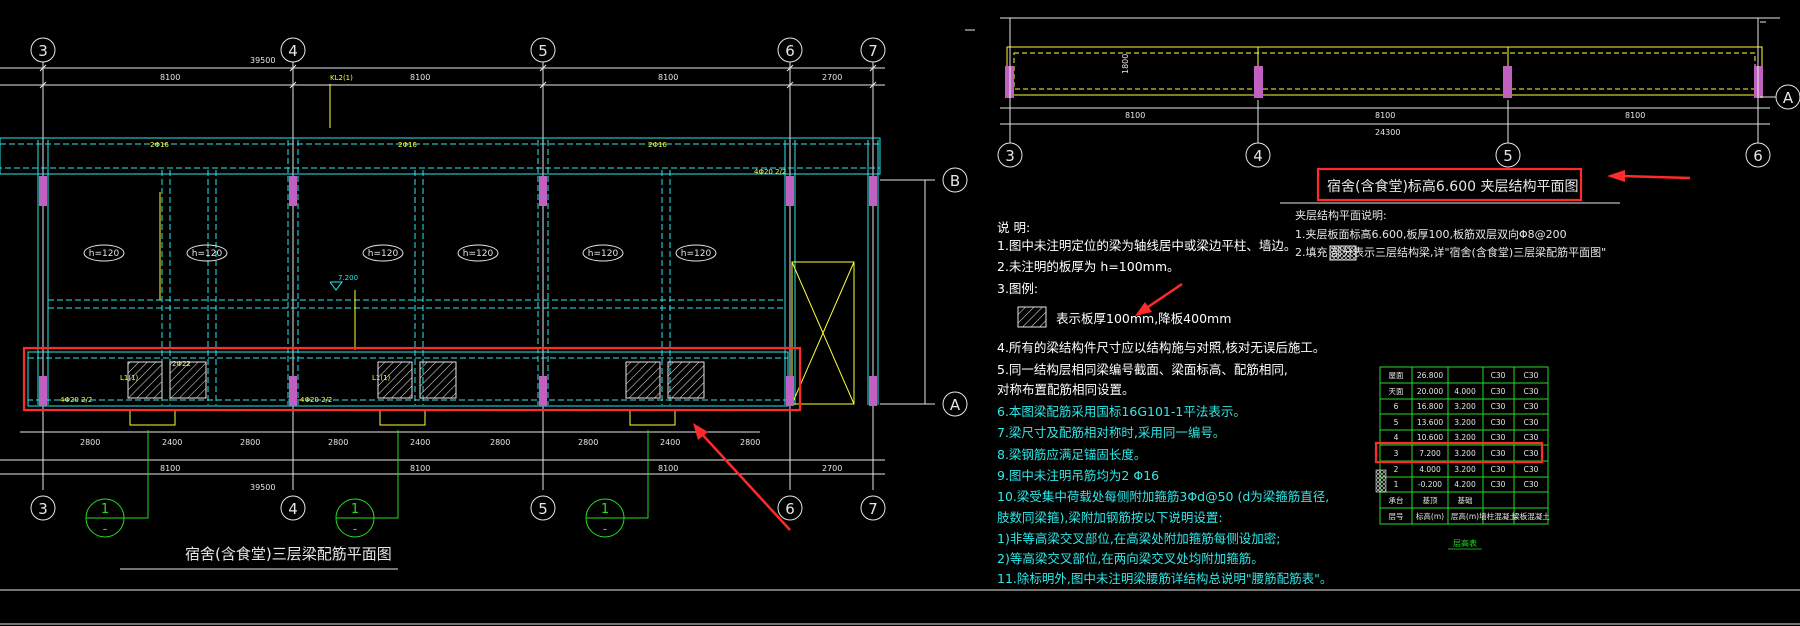 This screenshot has height=626, width=1800. Describe the element at coordinates (293, 509) in the screenshot. I see `axis-bubble-bottom: 4` at that location.